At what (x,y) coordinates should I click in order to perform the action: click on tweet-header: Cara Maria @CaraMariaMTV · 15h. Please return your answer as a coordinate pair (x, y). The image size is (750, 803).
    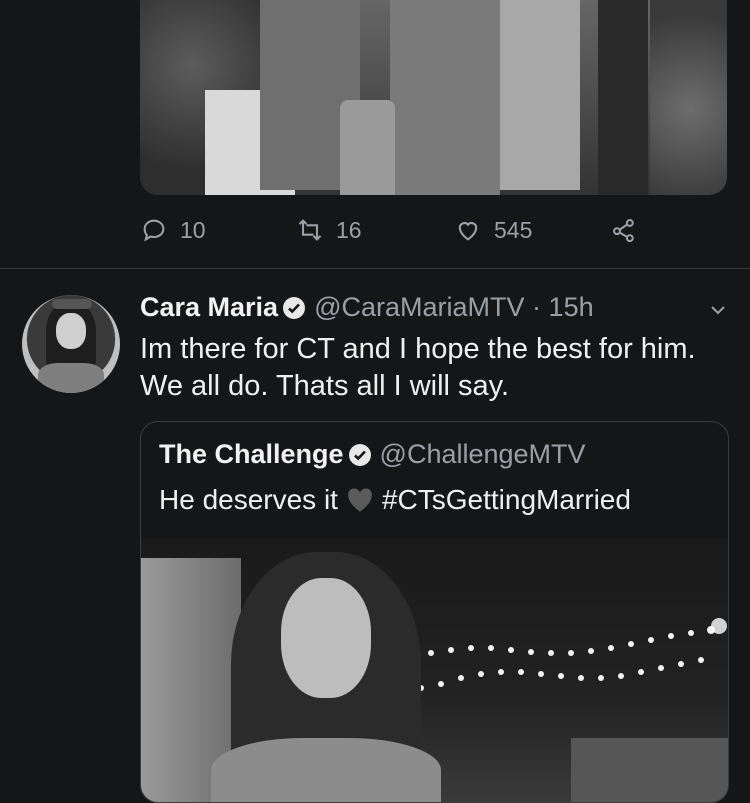
    Looking at the image, I should click on (367, 307).